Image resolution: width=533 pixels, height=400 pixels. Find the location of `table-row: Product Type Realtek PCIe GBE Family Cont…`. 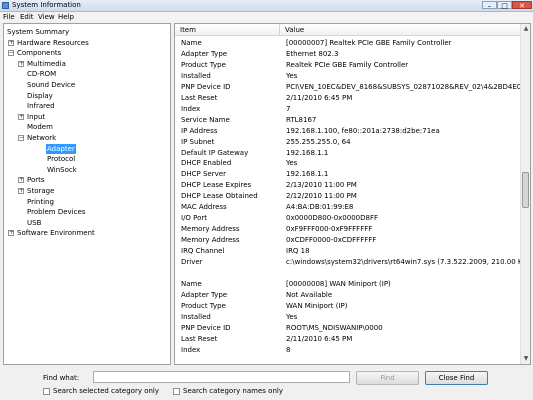

table-row: Product Type Realtek PCIe GBE Family Cont… is located at coordinates (347, 65).